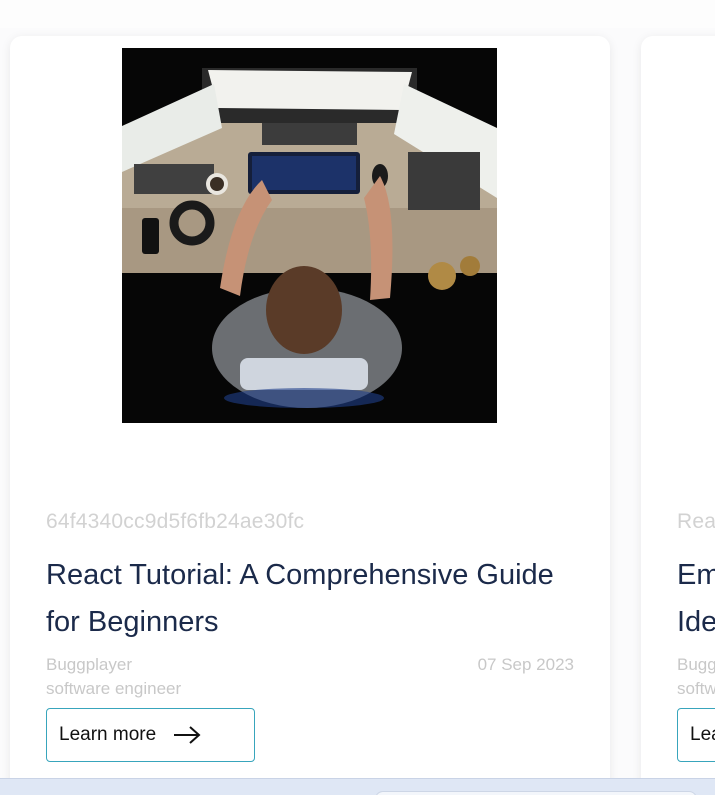 The width and height of the screenshot is (715, 795). Describe the element at coordinates (536, 793) in the screenshot. I see `bottom-pill` at that location.